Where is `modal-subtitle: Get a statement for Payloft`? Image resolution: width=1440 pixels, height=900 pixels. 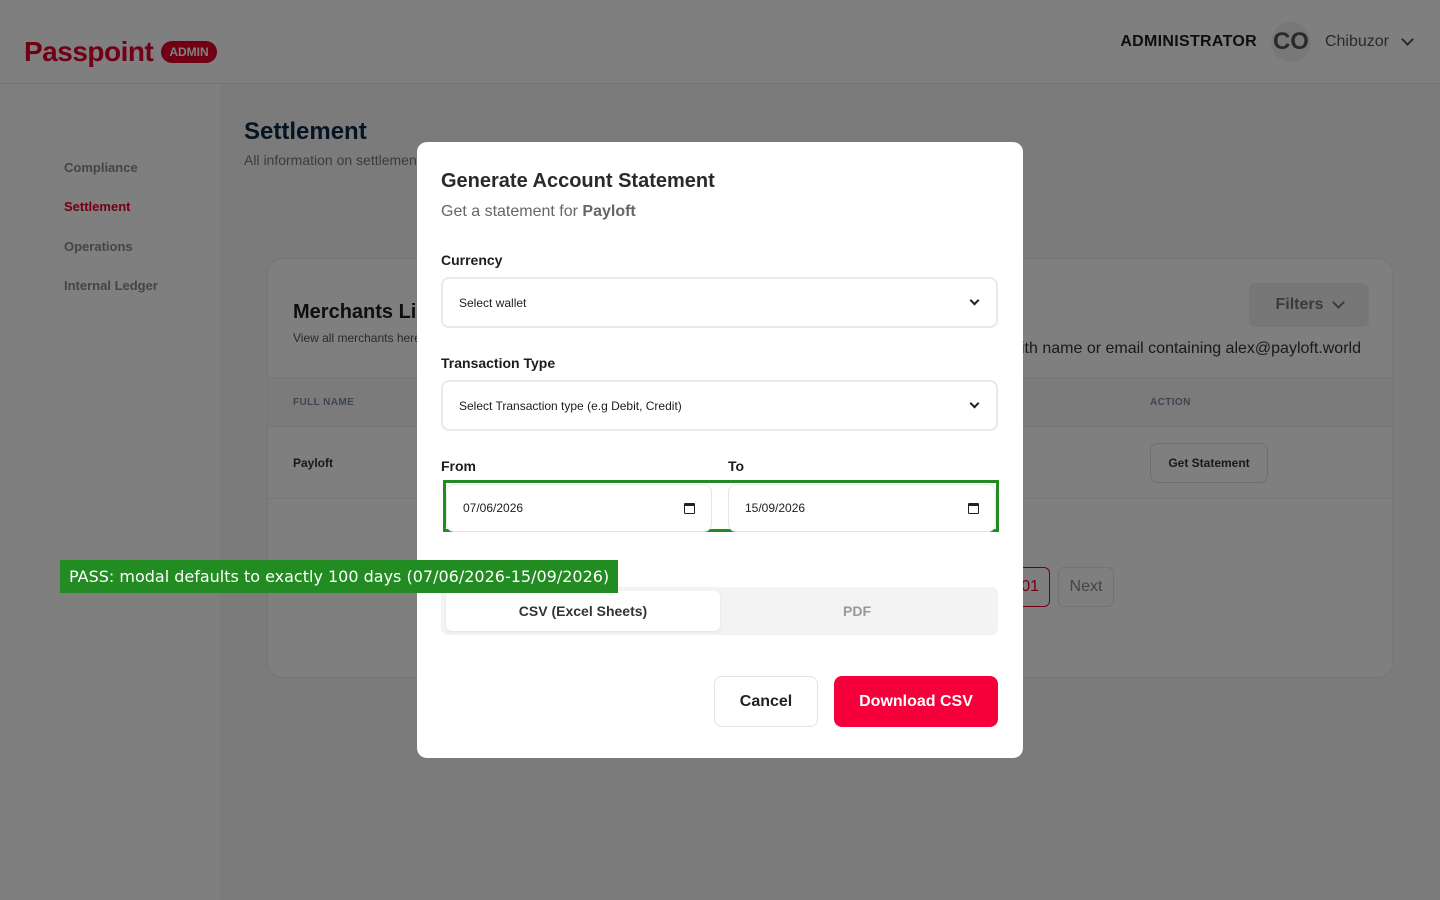
modal-subtitle: Get a statement for Payloft is located at coordinates (538, 212).